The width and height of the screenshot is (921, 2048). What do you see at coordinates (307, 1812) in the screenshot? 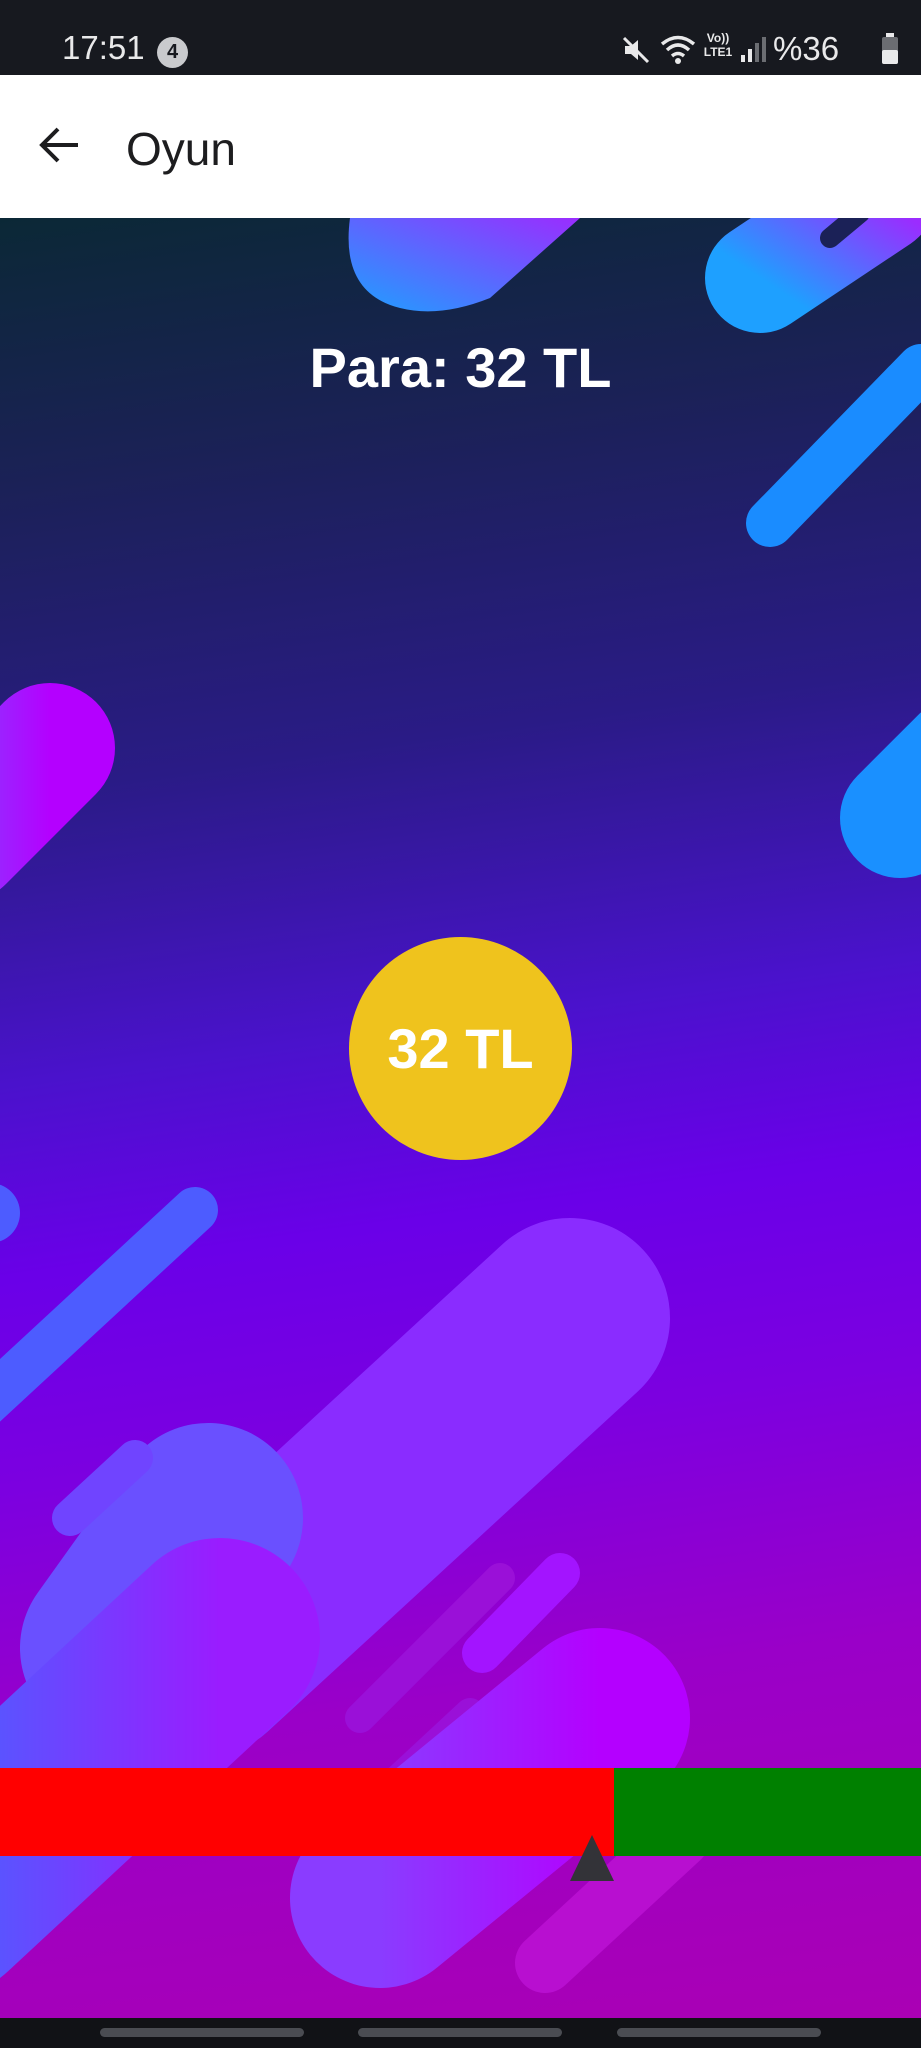
I see `timing-bar-red-zone` at bounding box center [307, 1812].